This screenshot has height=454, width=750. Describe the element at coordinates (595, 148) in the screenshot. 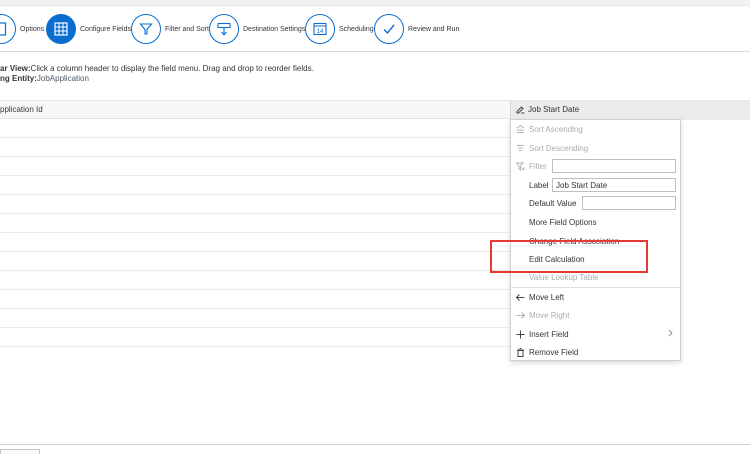

I see `sort-descending-item: Sort Descending` at that location.